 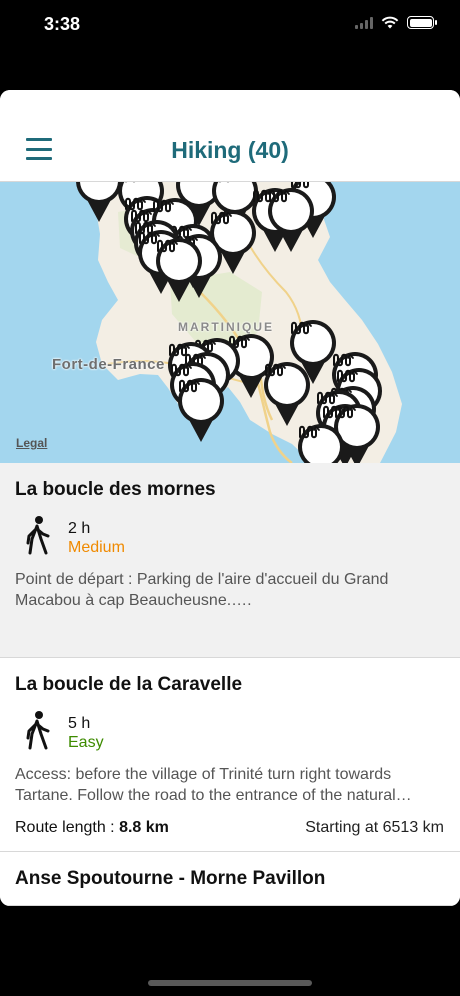 What do you see at coordinates (374, 827) in the screenshot?
I see `starting-distance: Starting at 6513 km` at bounding box center [374, 827].